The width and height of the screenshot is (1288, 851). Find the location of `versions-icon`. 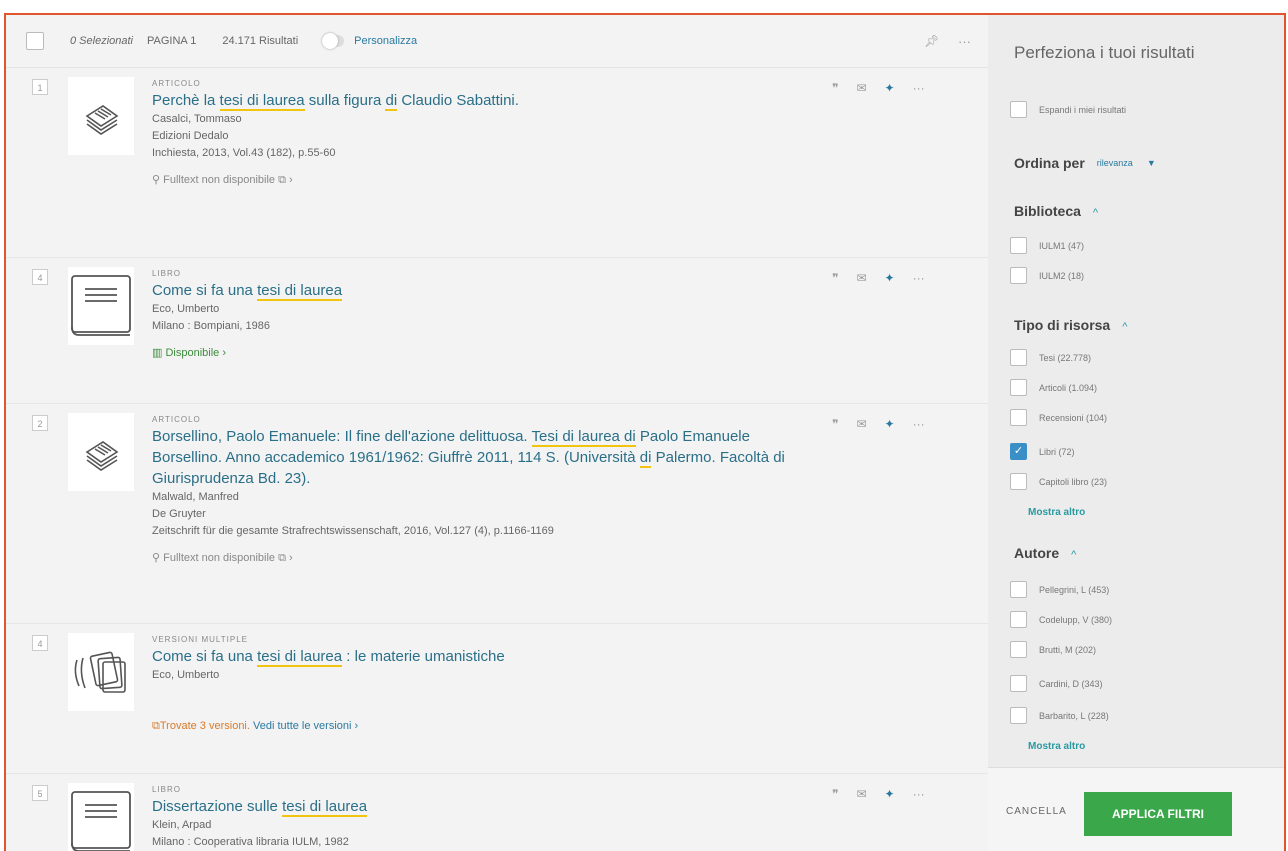

versions-icon is located at coordinates (101, 672).